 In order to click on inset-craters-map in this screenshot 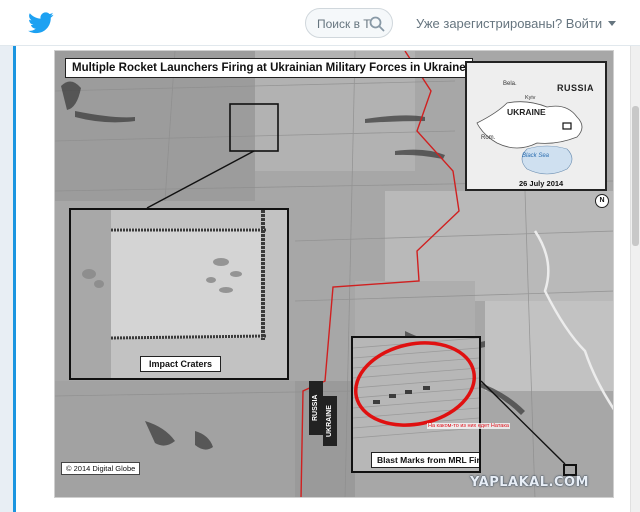, I will do `click(179, 294)`.